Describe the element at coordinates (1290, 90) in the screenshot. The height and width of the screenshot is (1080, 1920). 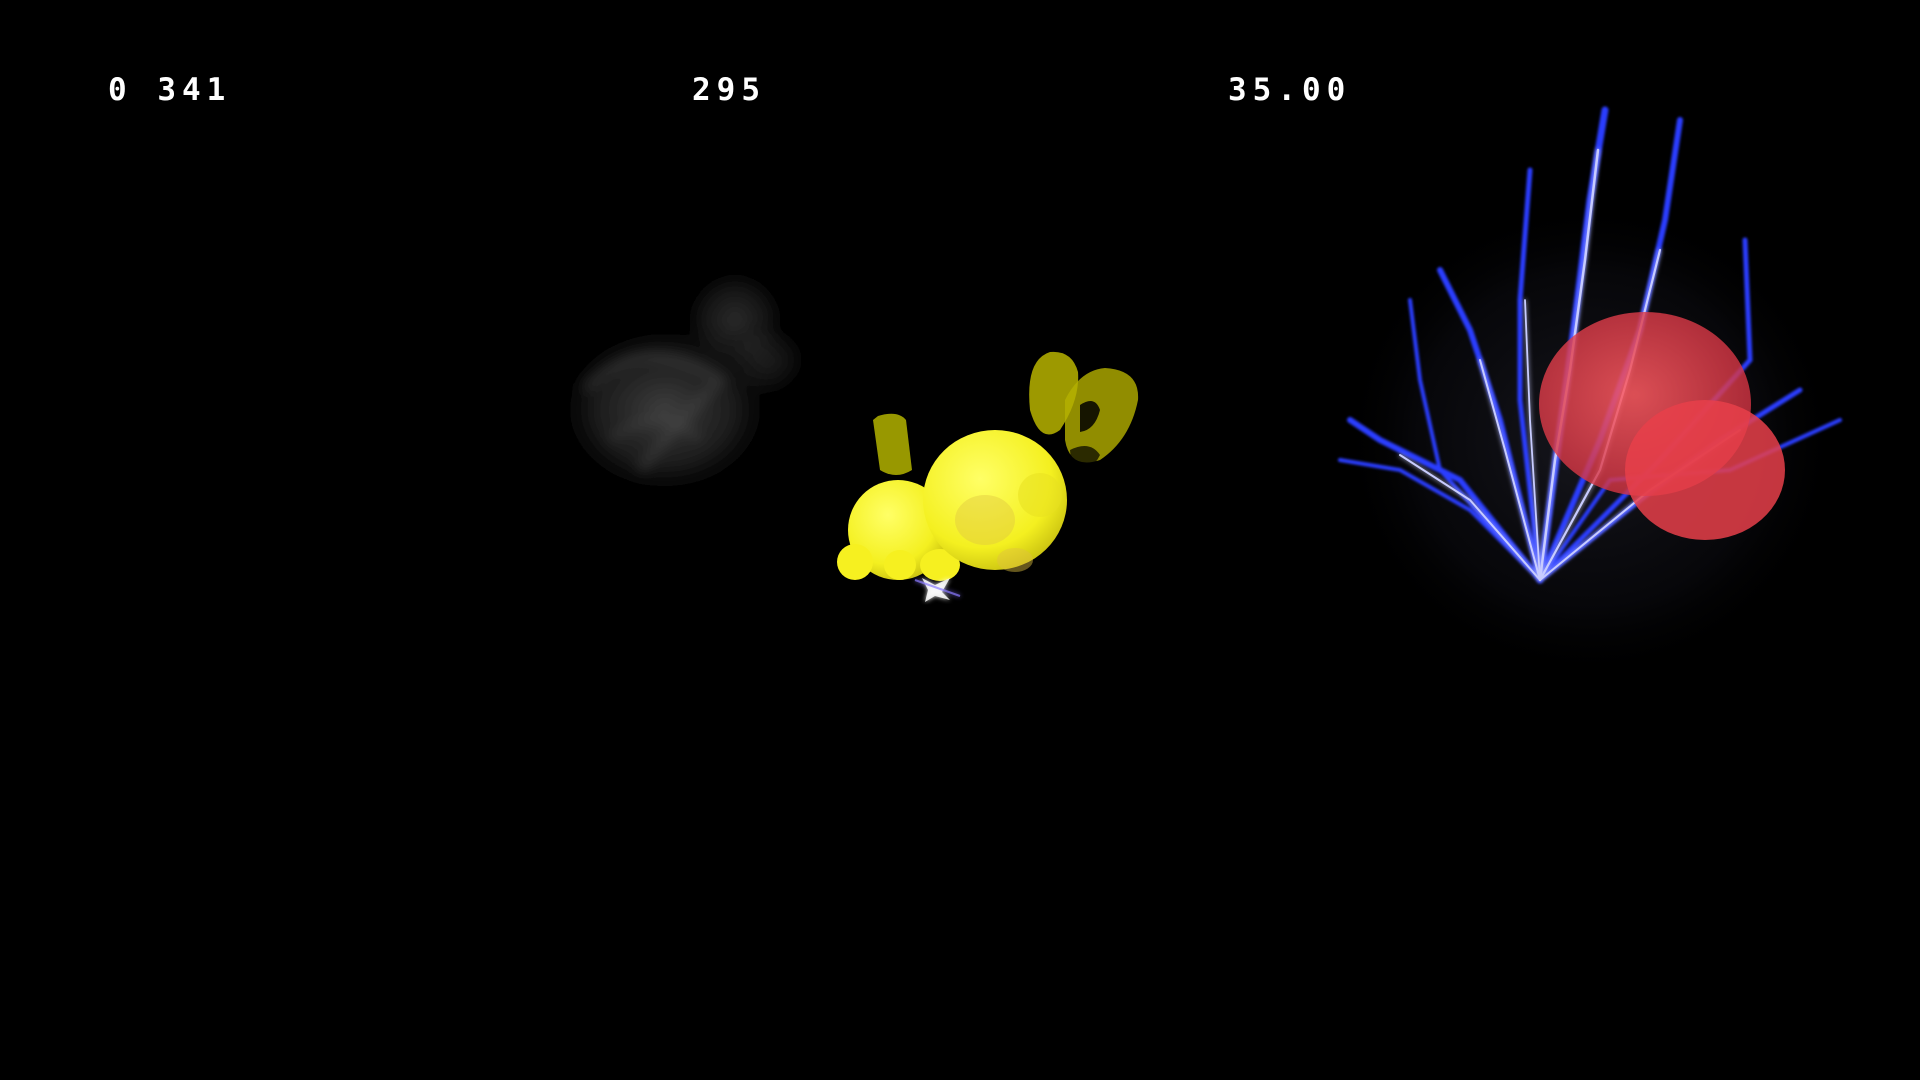
I see `hud-timer-readout: 35.00` at that location.